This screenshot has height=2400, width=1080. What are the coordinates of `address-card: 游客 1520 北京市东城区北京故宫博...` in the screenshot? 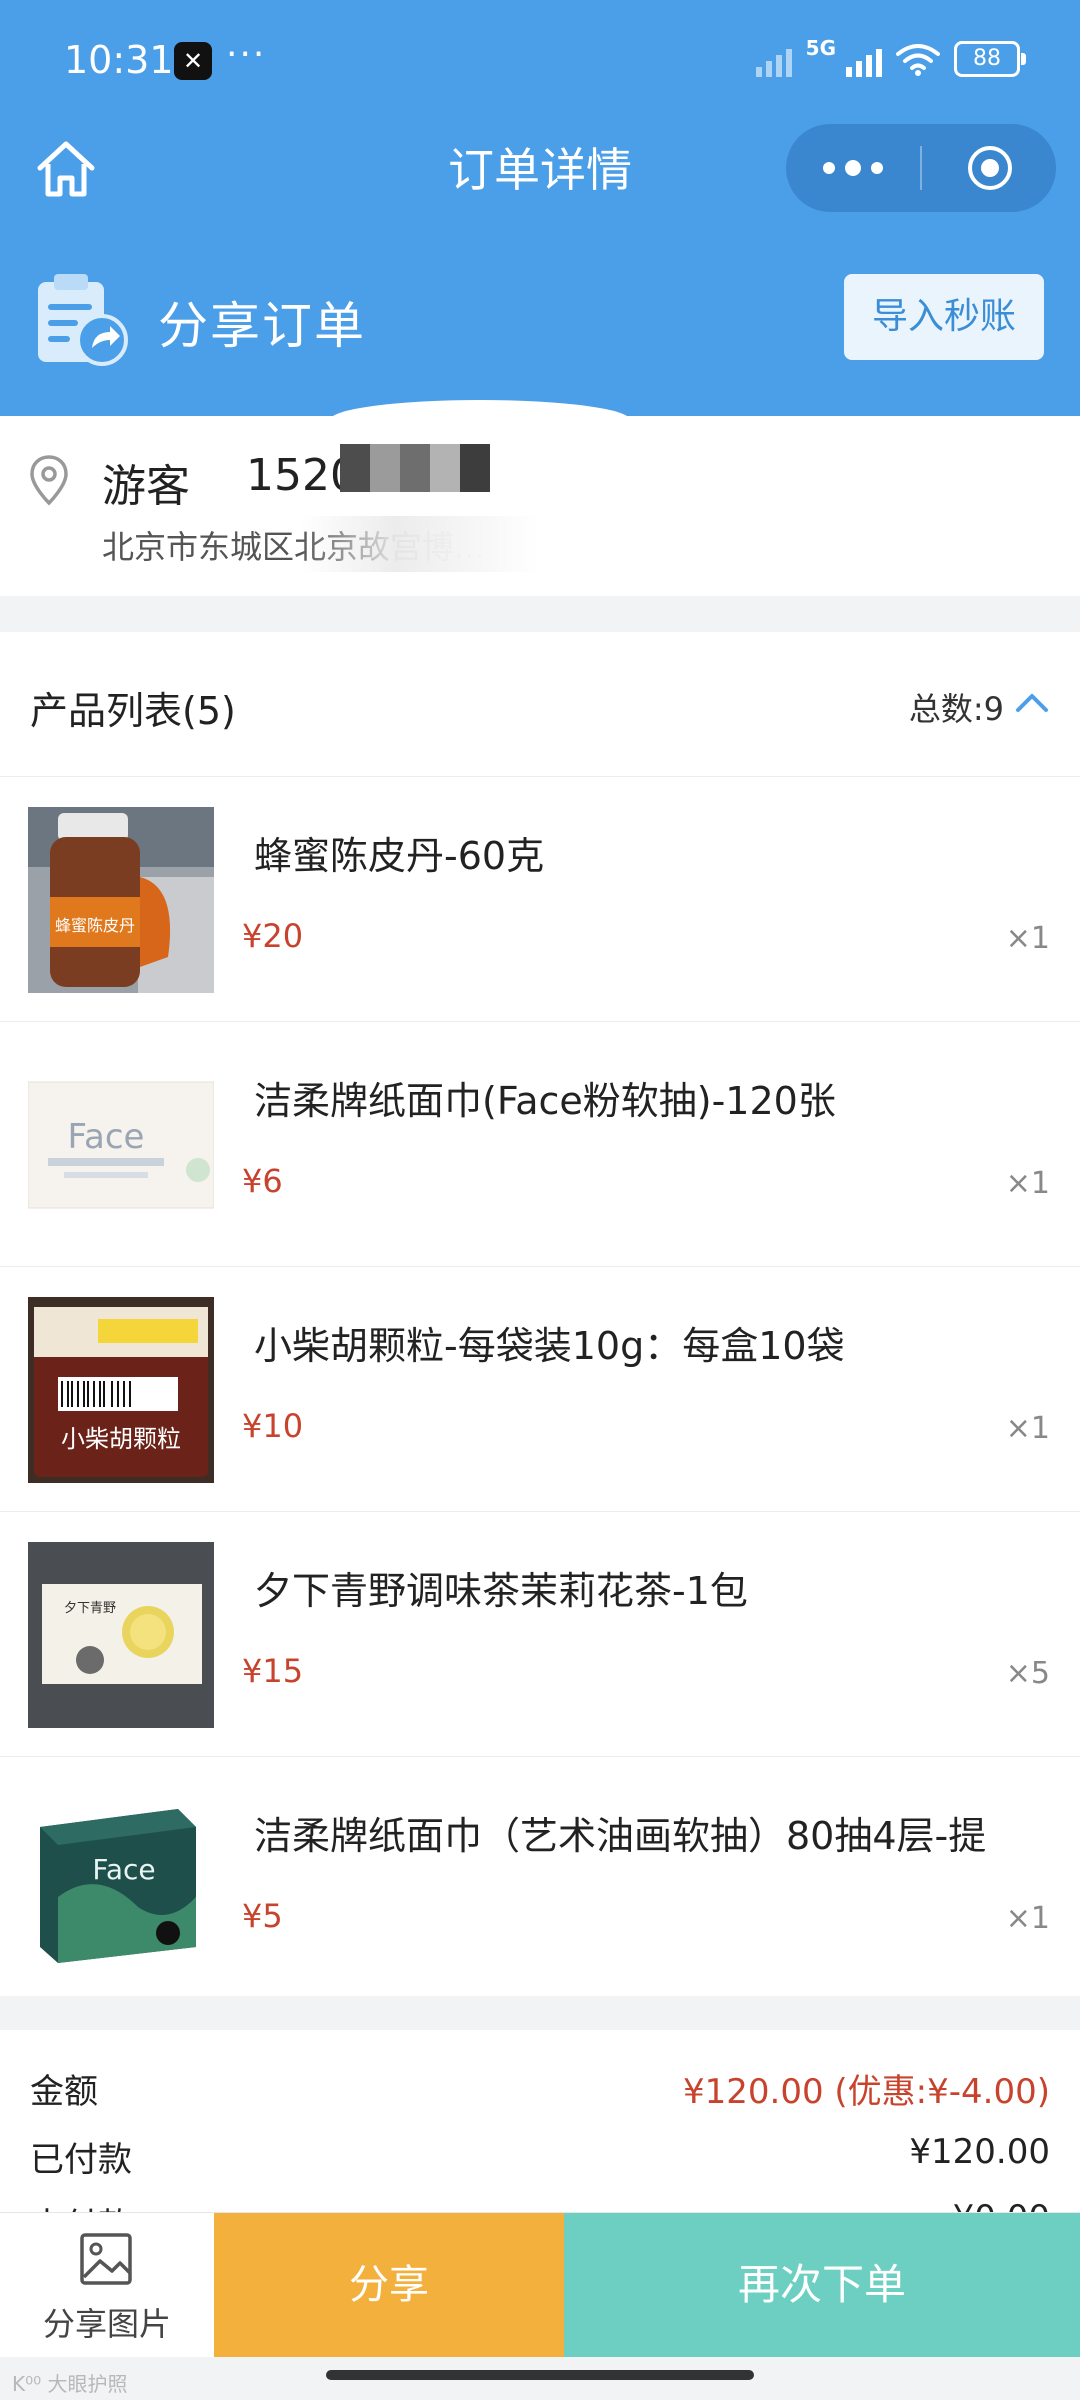 It's located at (540, 506).